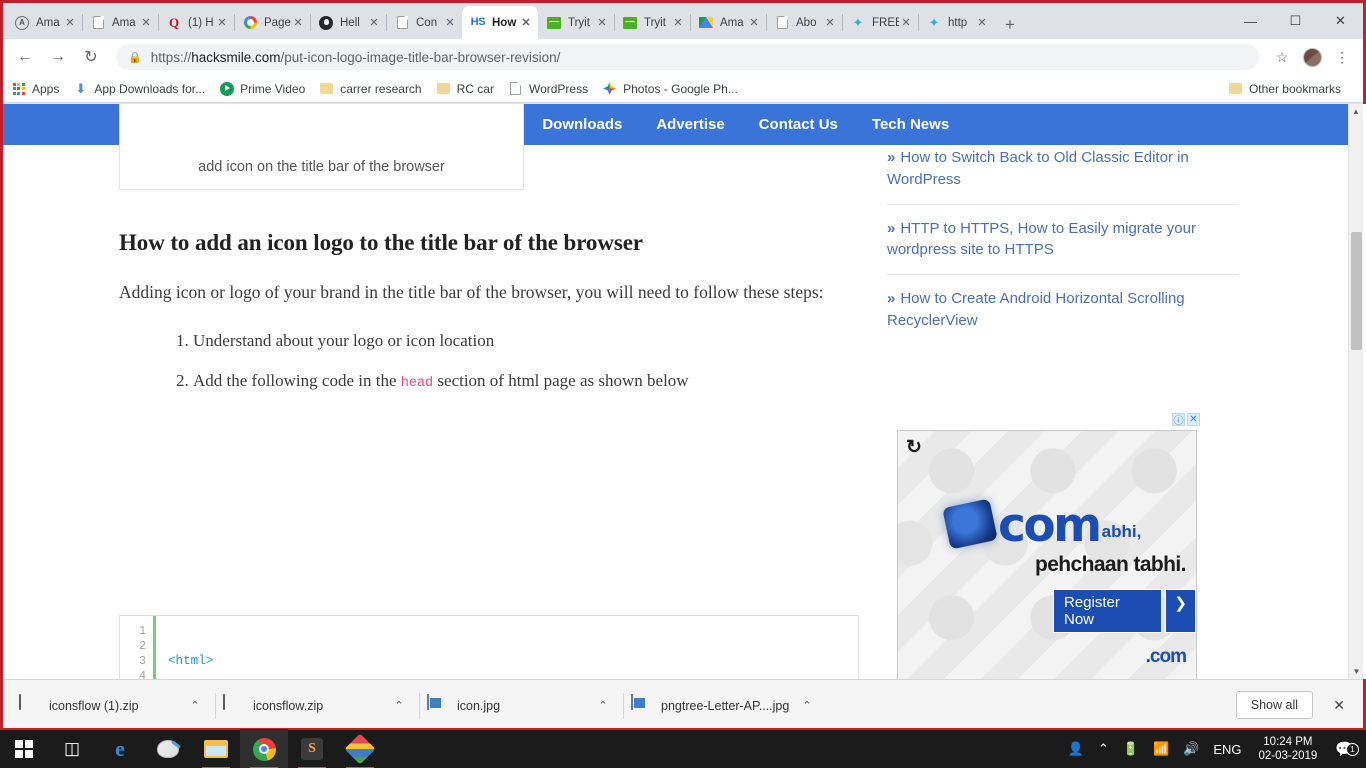 The width and height of the screenshot is (1366, 768). What do you see at coordinates (264, 748) in the screenshot?
I see `chrome-app-button` at bounding box center [264, 748].